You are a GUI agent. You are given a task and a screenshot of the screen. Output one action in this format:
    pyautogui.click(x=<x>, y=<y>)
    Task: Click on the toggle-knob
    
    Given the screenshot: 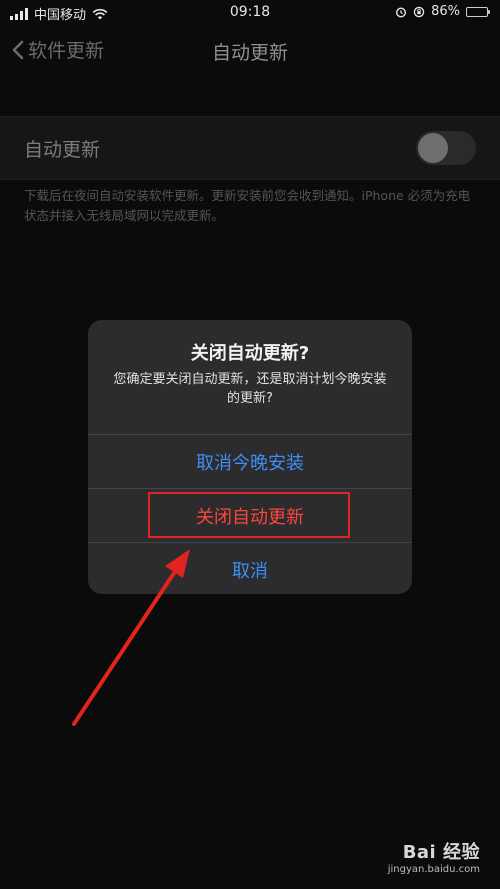 What is the action you would take?
    pyautogui.click(x=433, y=148)
    